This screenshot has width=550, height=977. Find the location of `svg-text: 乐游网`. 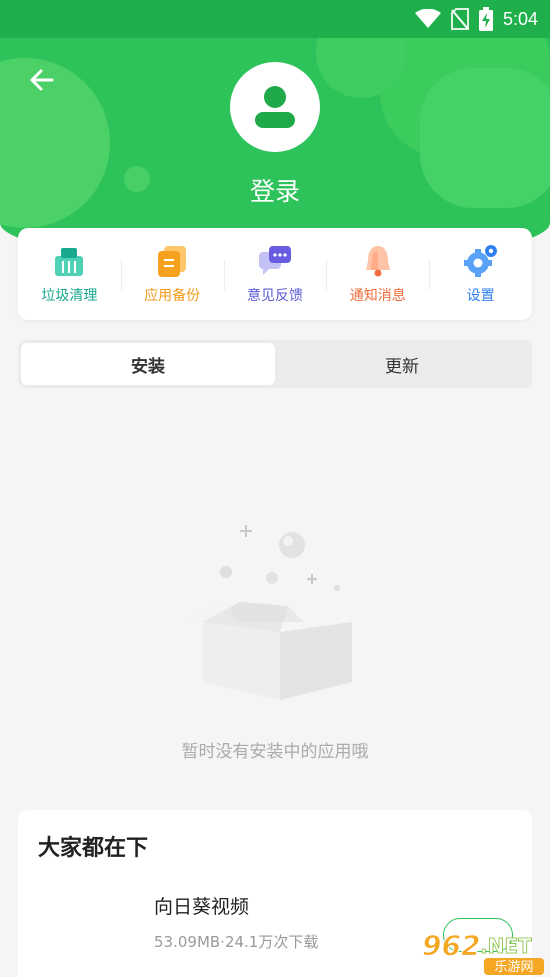

svg-text: 乐游网 is located at coordinates (513, 967).